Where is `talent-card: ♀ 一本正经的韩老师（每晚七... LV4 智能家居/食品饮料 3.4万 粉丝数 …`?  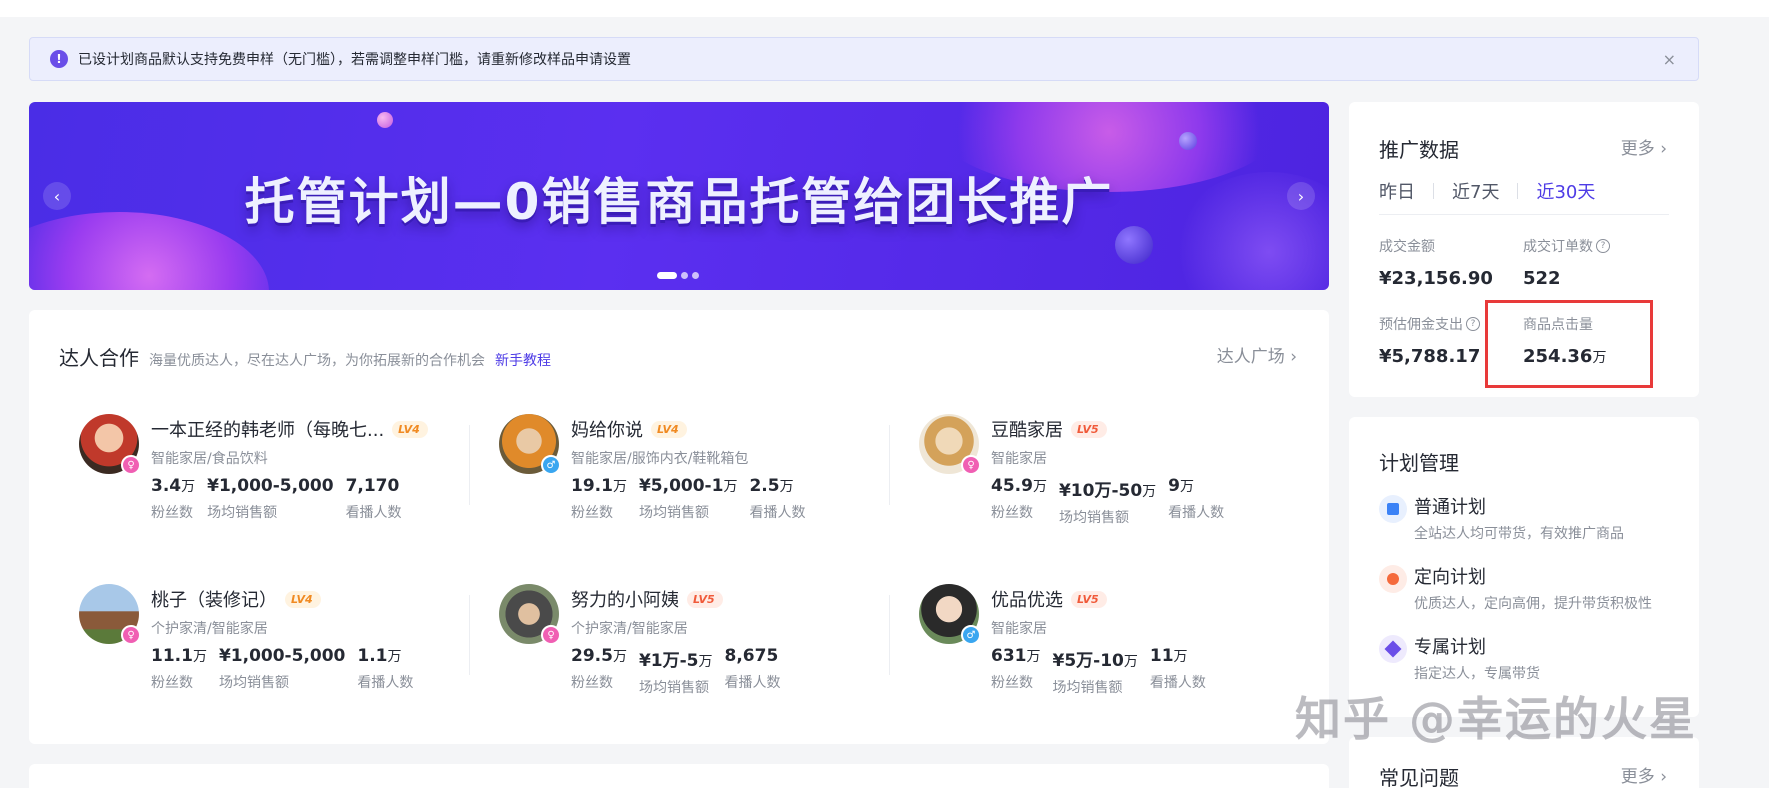
talent-card: ♀ 一本正经的韩老师（每晚七... LV4 智能家居/食品饮料 3.4万 粉丝数 … is located at coordinates (274, 474).